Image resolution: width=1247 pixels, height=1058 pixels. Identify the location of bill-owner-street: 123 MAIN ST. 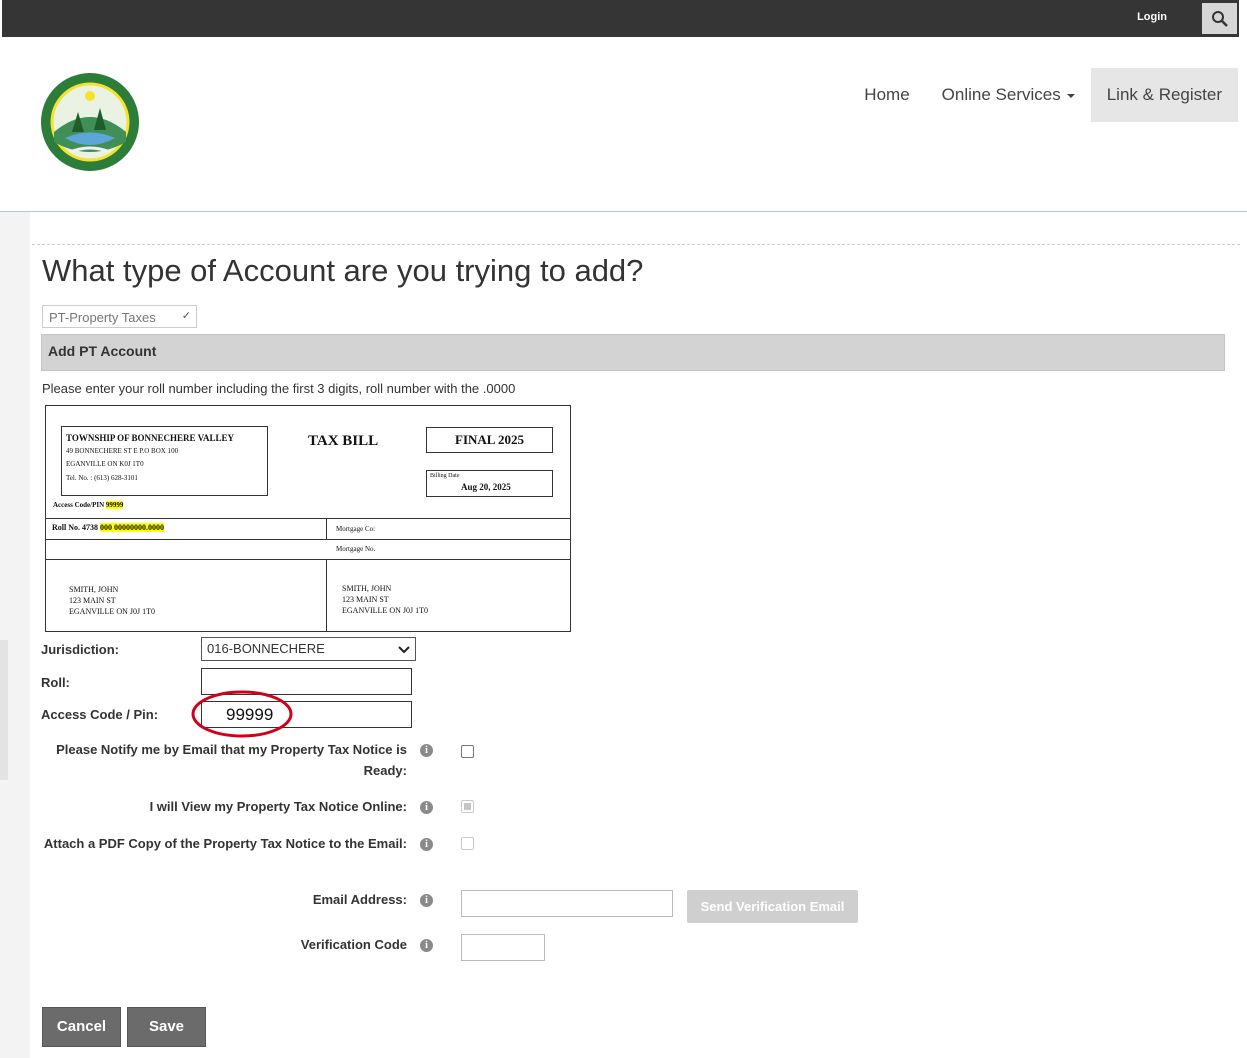
(92, 600).